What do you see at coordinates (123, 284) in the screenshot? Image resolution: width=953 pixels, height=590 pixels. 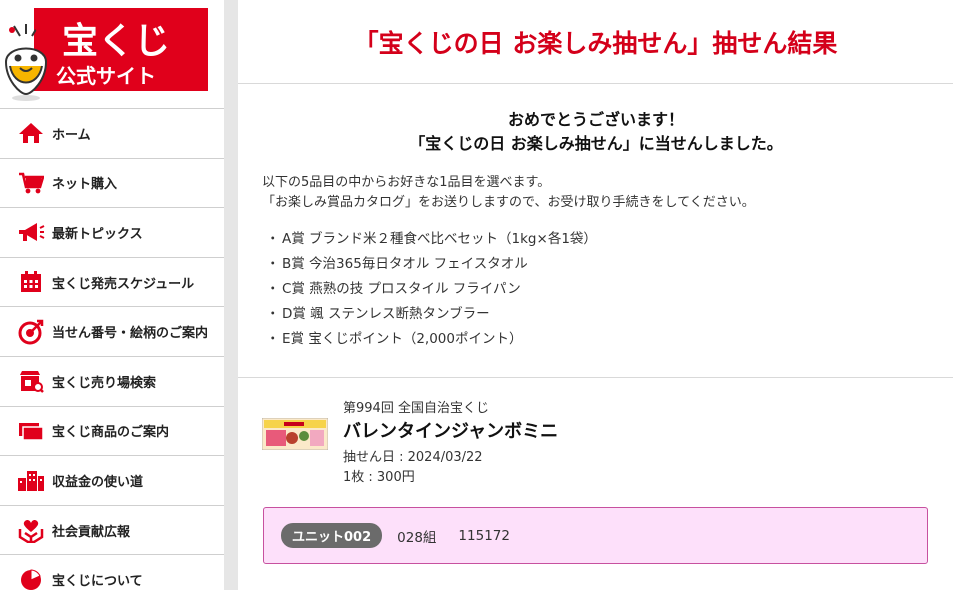 I see `sidebar-item-label: 宝くじ発売スケジュール` at bounding box center [123, 284].